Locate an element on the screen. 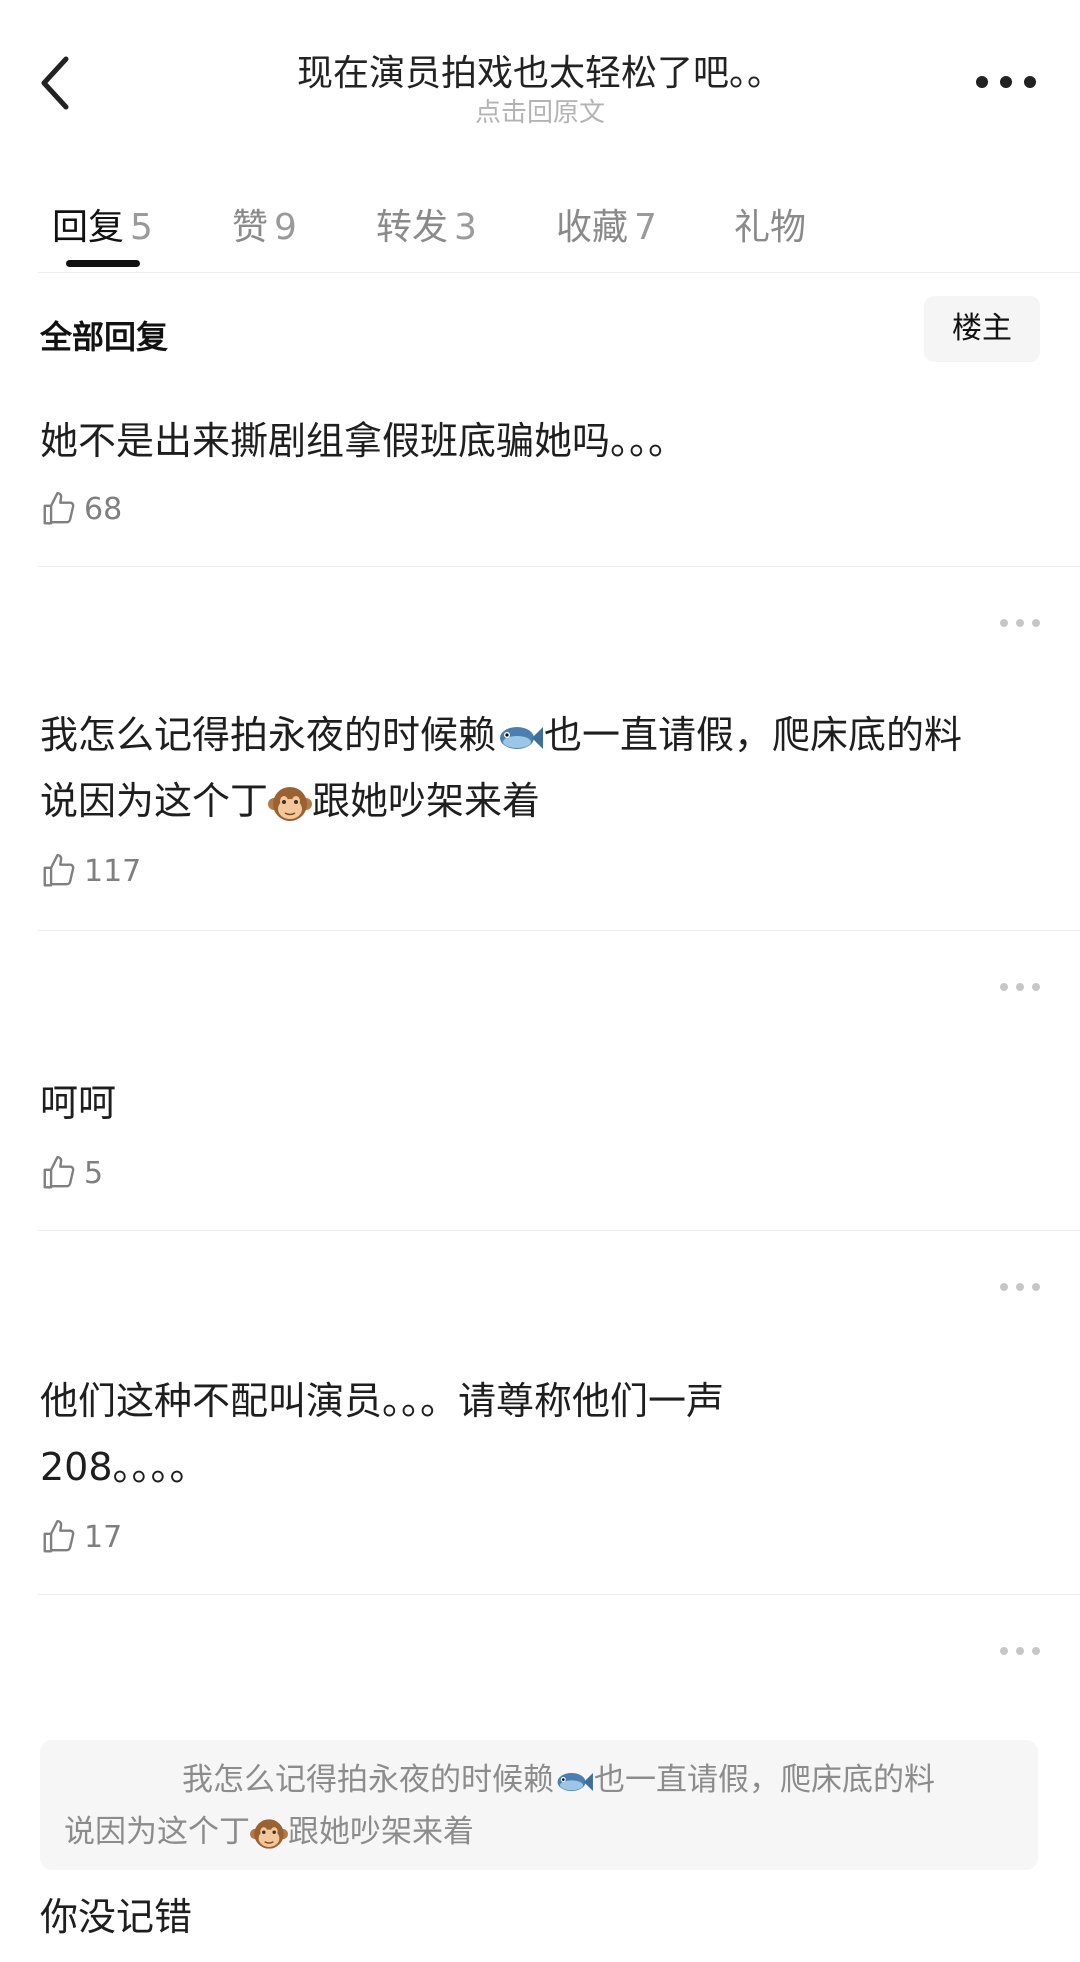 Image resolution: width=1080 pixels, height=1962 pixels. reply-filter-bar: 全部回复 楼主 is located at coordinates (540, 332).